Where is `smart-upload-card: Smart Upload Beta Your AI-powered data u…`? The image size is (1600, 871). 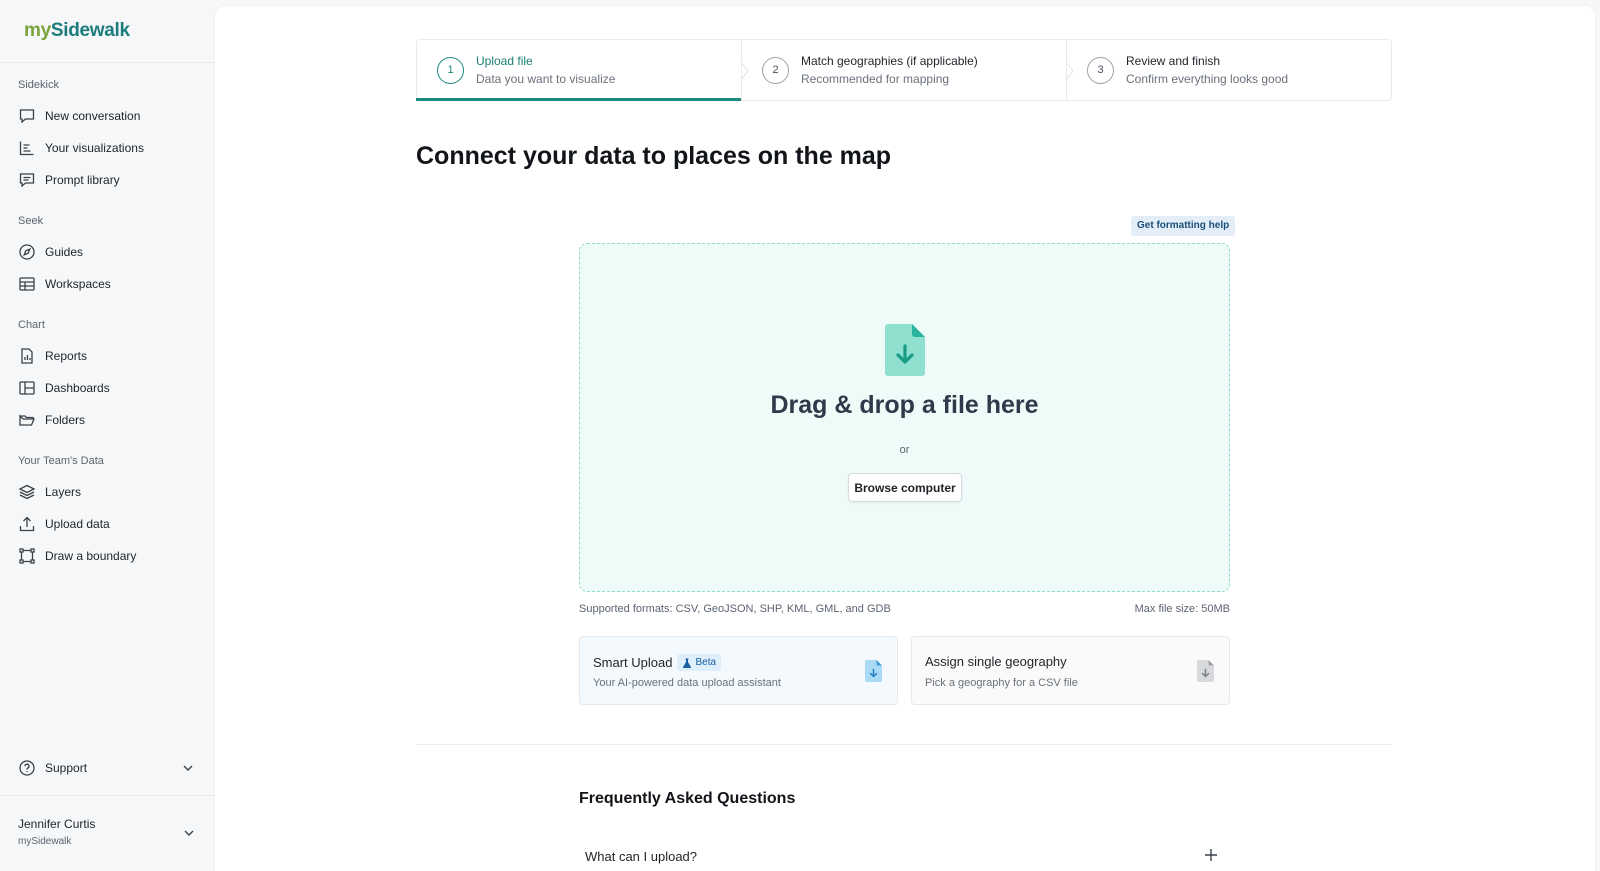 smart-upload-card: Smart Upload Beta Your AI-powered data u… is located at coordinates (738, 670).